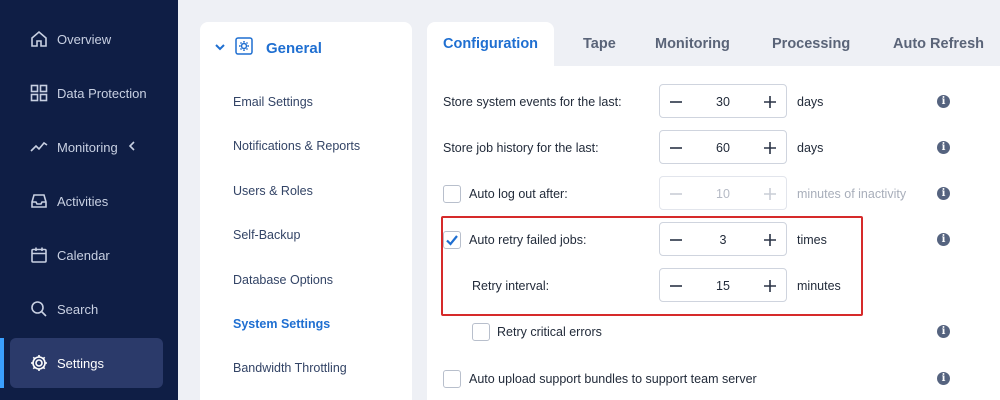 Image resolution: width=1000 pixels, height=400 pixels. What do you see at coordinates (812, 240) in the screenshot?
I see `auto-retry-unit: times` at bounding box center [812, 240].